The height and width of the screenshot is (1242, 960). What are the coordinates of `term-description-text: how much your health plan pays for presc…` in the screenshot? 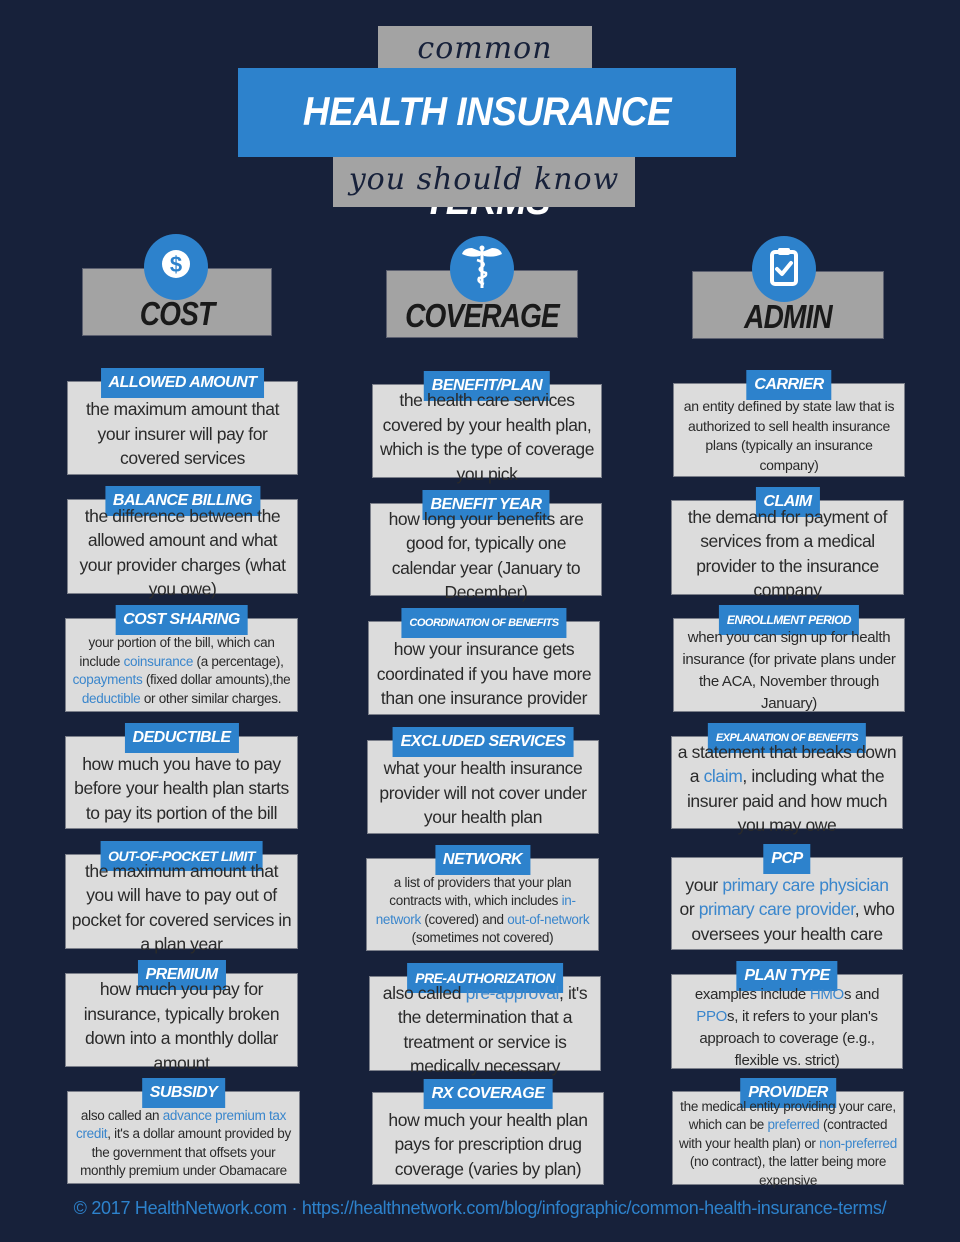 It's located at (488, 1145).